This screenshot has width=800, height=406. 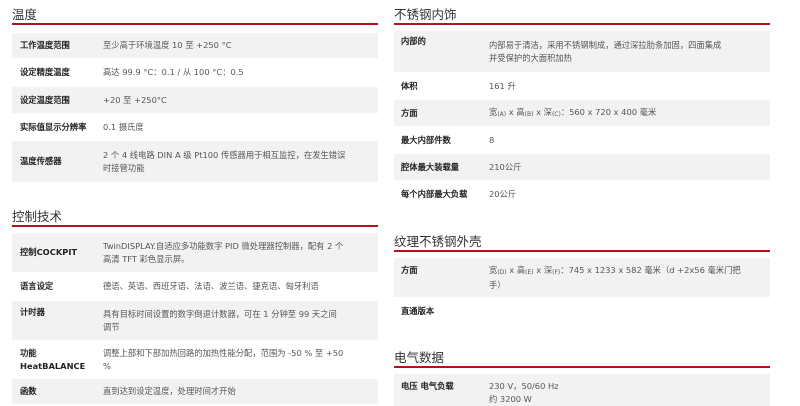 I want to click on spec-value: 高达 99.9 °C：0.1 / 从 100 °C：0.5, so click(x=173, y=72).